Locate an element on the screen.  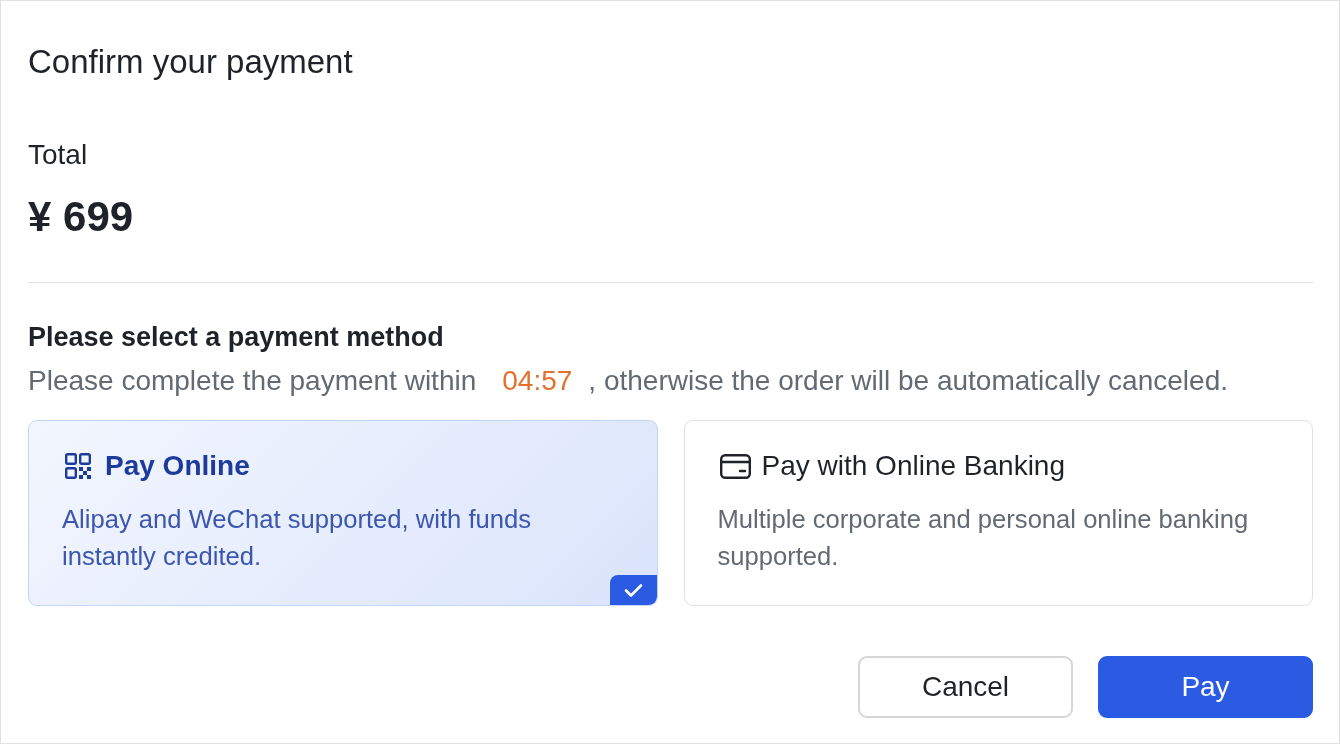
check-icon is located at coordinates (633, 590).